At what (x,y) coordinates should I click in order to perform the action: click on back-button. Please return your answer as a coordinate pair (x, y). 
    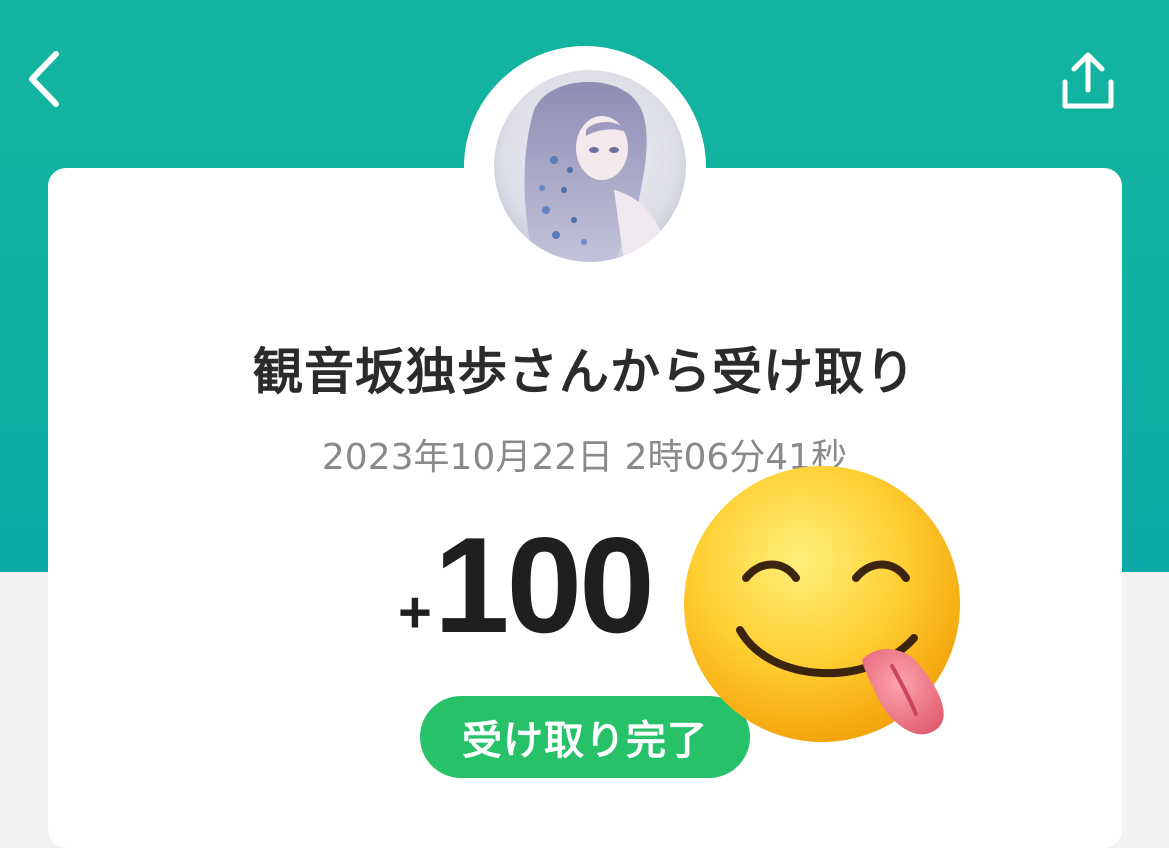
    Looking at the image, I should click on (47, 79).